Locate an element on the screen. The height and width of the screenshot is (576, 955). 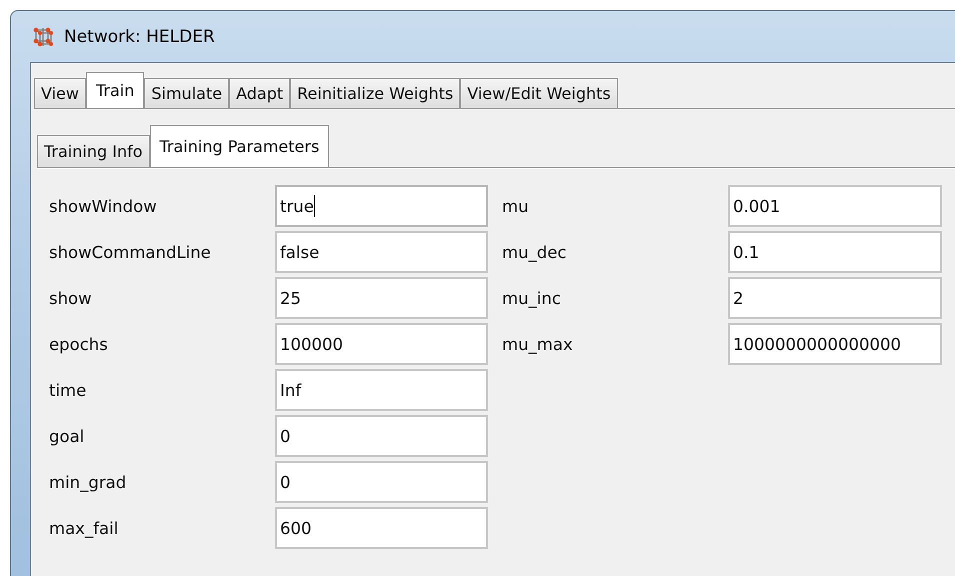
tab: Training Info is located at coordinates (93, 151).